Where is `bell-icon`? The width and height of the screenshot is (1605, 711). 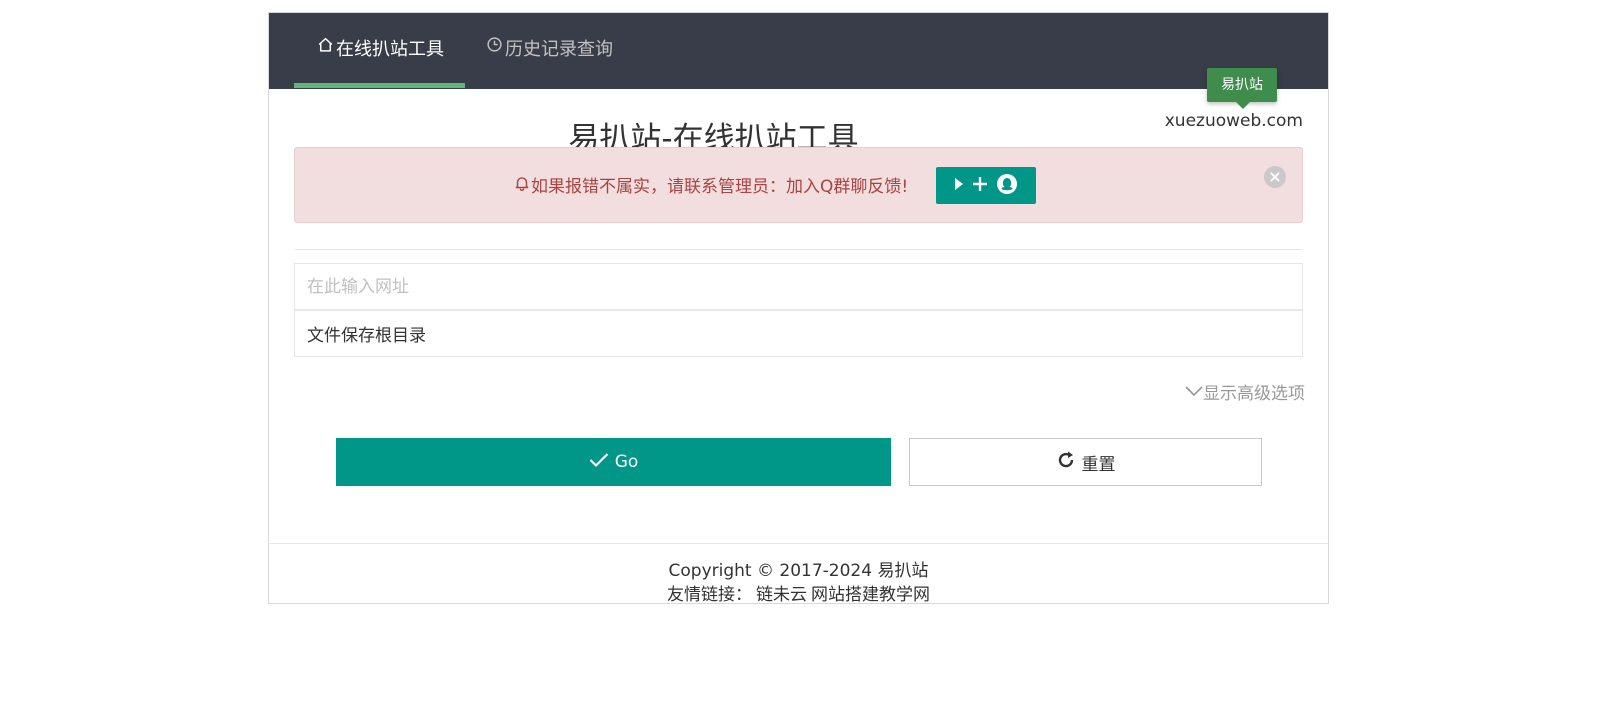
bell-icon is located at coordinates (522, 185).